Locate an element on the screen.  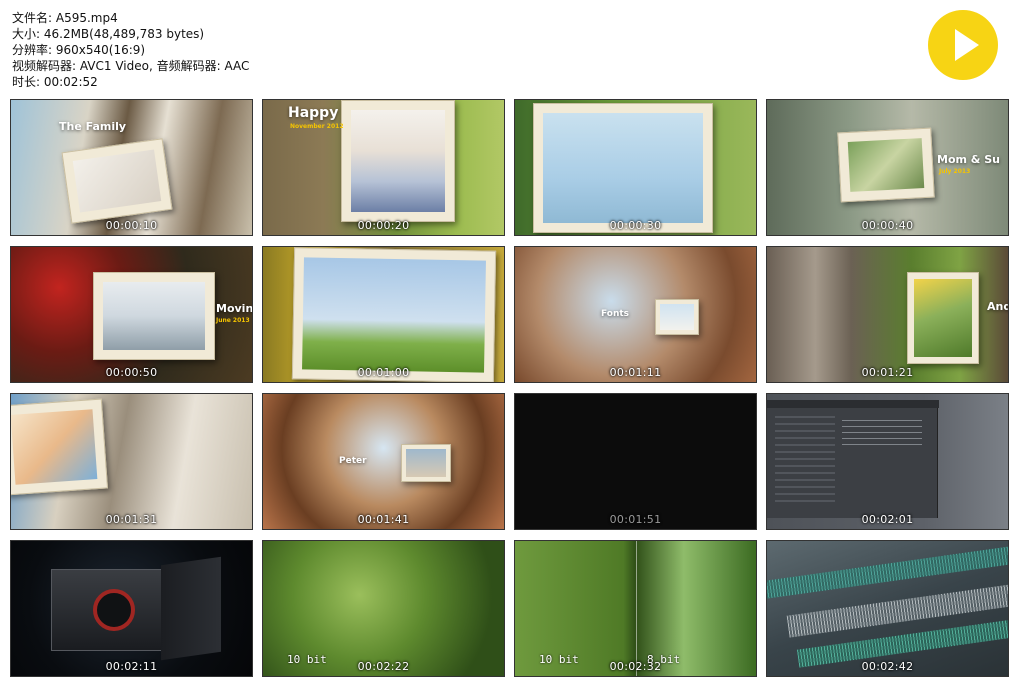
thumbnail-4: Mom & Su July 2013 00:00:40 is located at coordinates (887, 167).